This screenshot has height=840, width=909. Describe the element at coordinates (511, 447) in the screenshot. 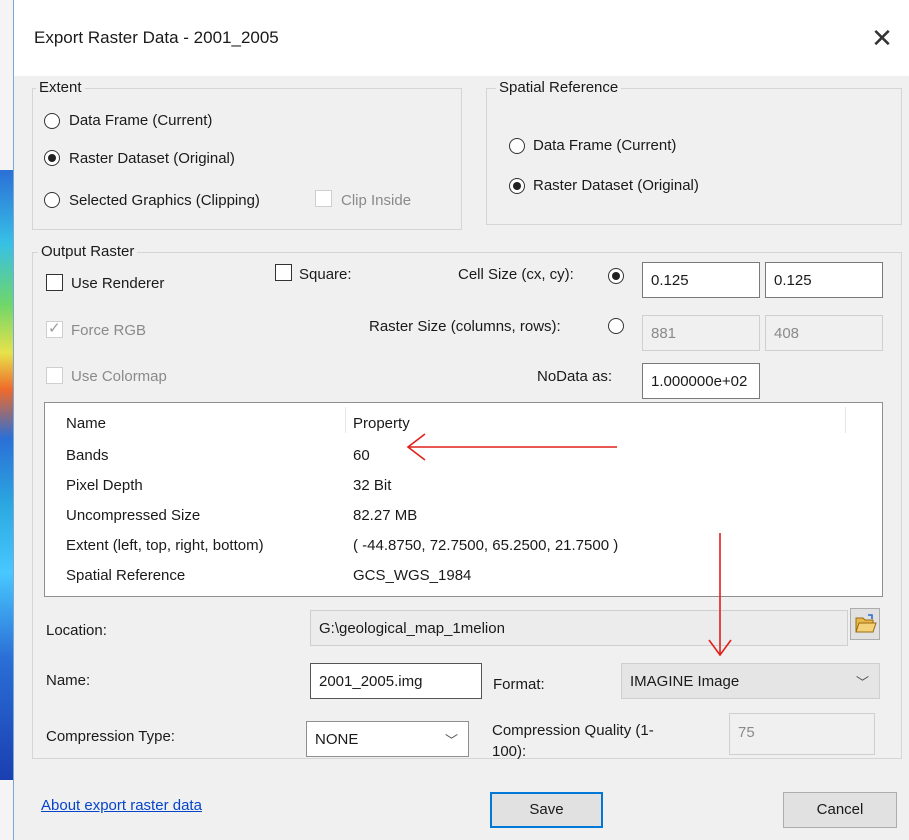

I see `arrow-to-bands` at that location.